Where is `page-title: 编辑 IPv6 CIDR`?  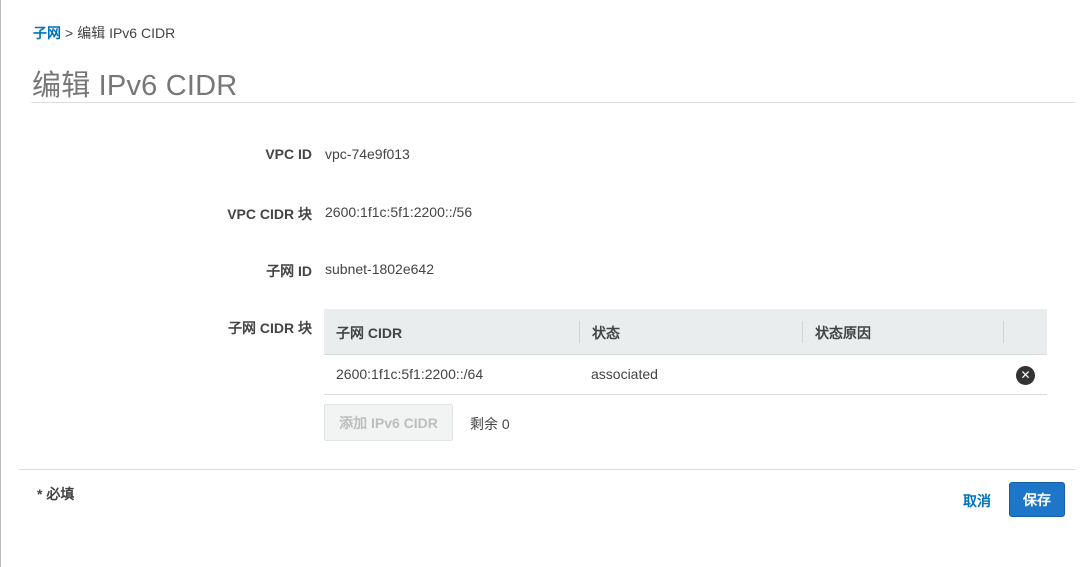
page-title: 编辑 IPv6 CIDR is located at coordinates (135, 86).